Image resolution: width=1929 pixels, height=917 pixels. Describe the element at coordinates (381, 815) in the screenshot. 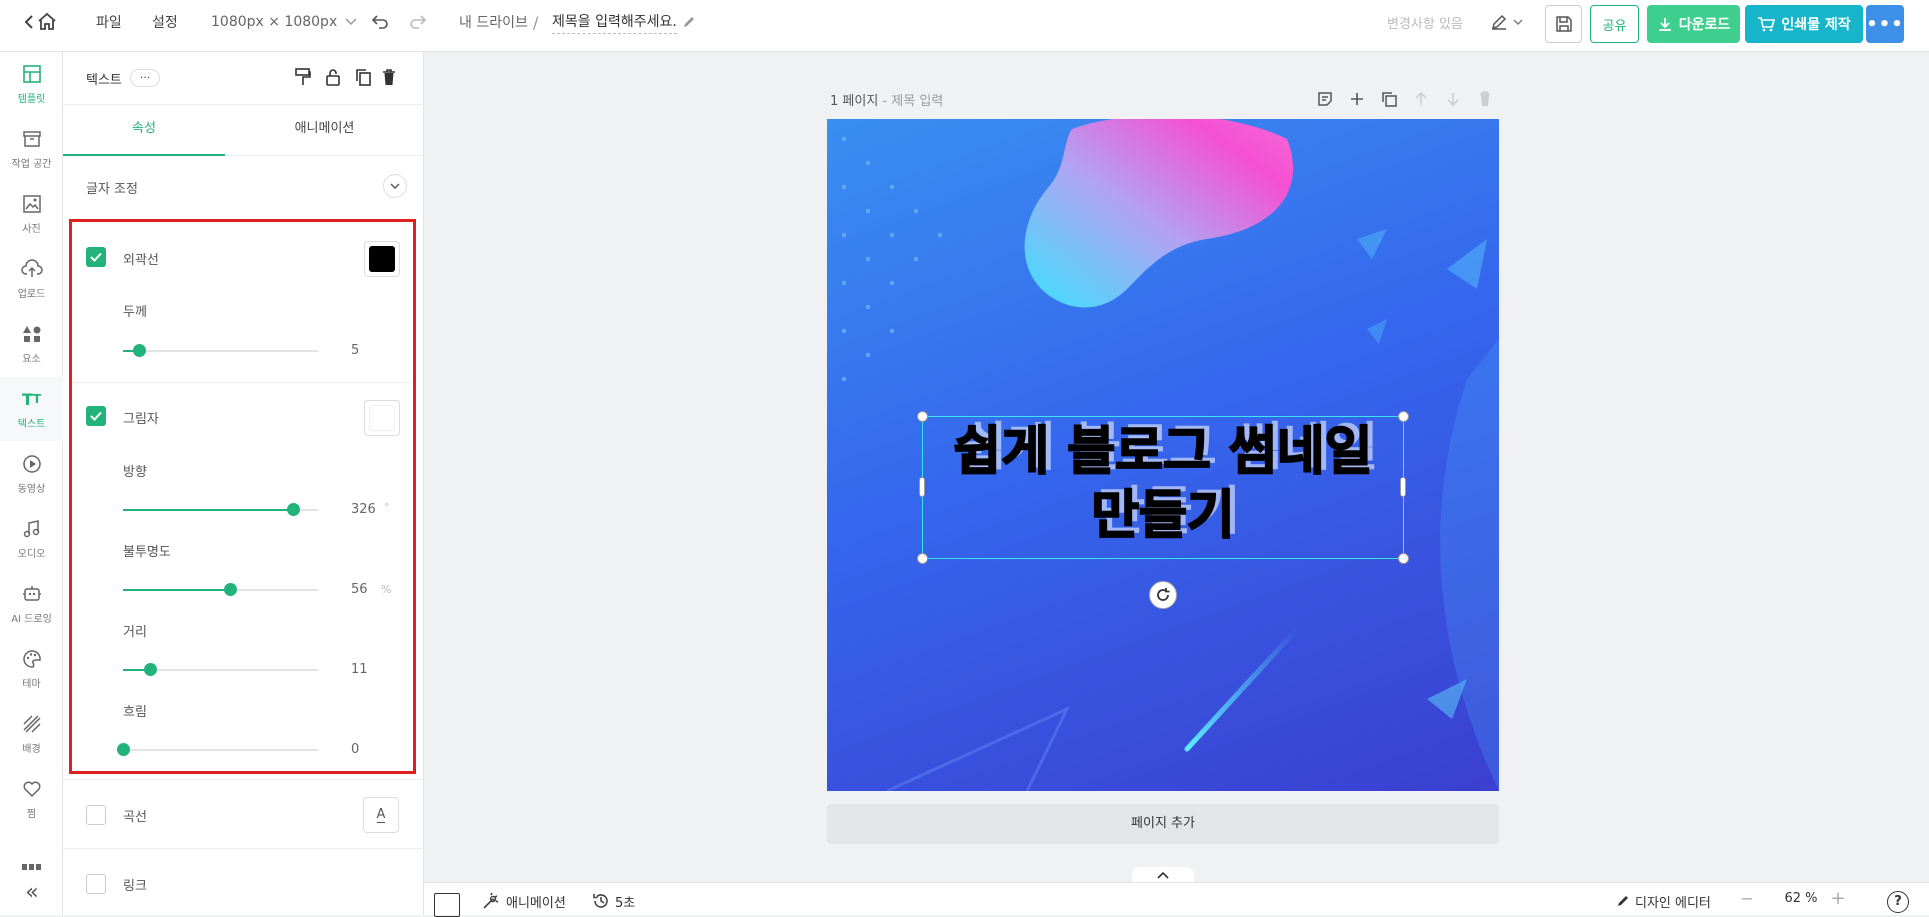

I see `curve-text-icon: A` at that location.